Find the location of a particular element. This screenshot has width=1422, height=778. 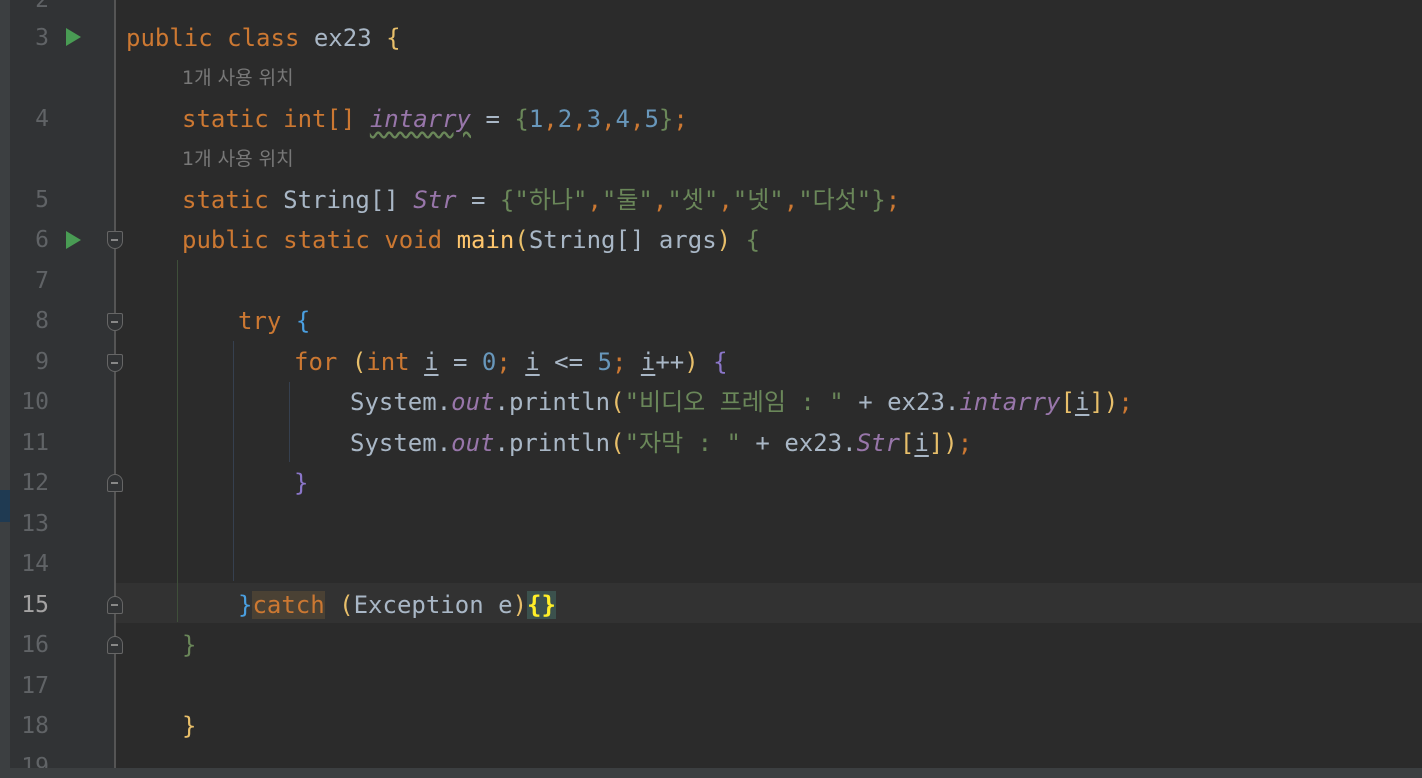

line-number: 5 is located at coordinates (29, 200).